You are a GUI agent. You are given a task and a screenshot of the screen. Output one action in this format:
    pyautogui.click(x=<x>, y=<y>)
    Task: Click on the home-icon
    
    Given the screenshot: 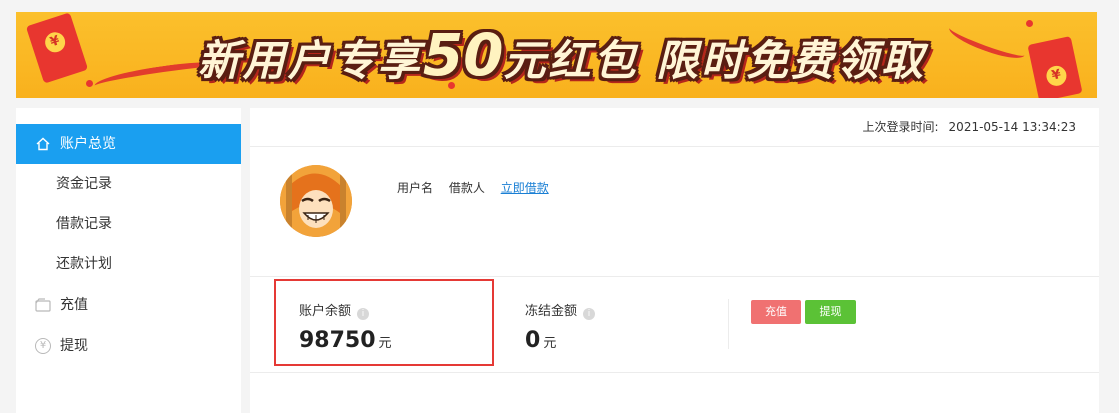 What is the action you would take?
    pyautogui.click(x=43, y=144)
    